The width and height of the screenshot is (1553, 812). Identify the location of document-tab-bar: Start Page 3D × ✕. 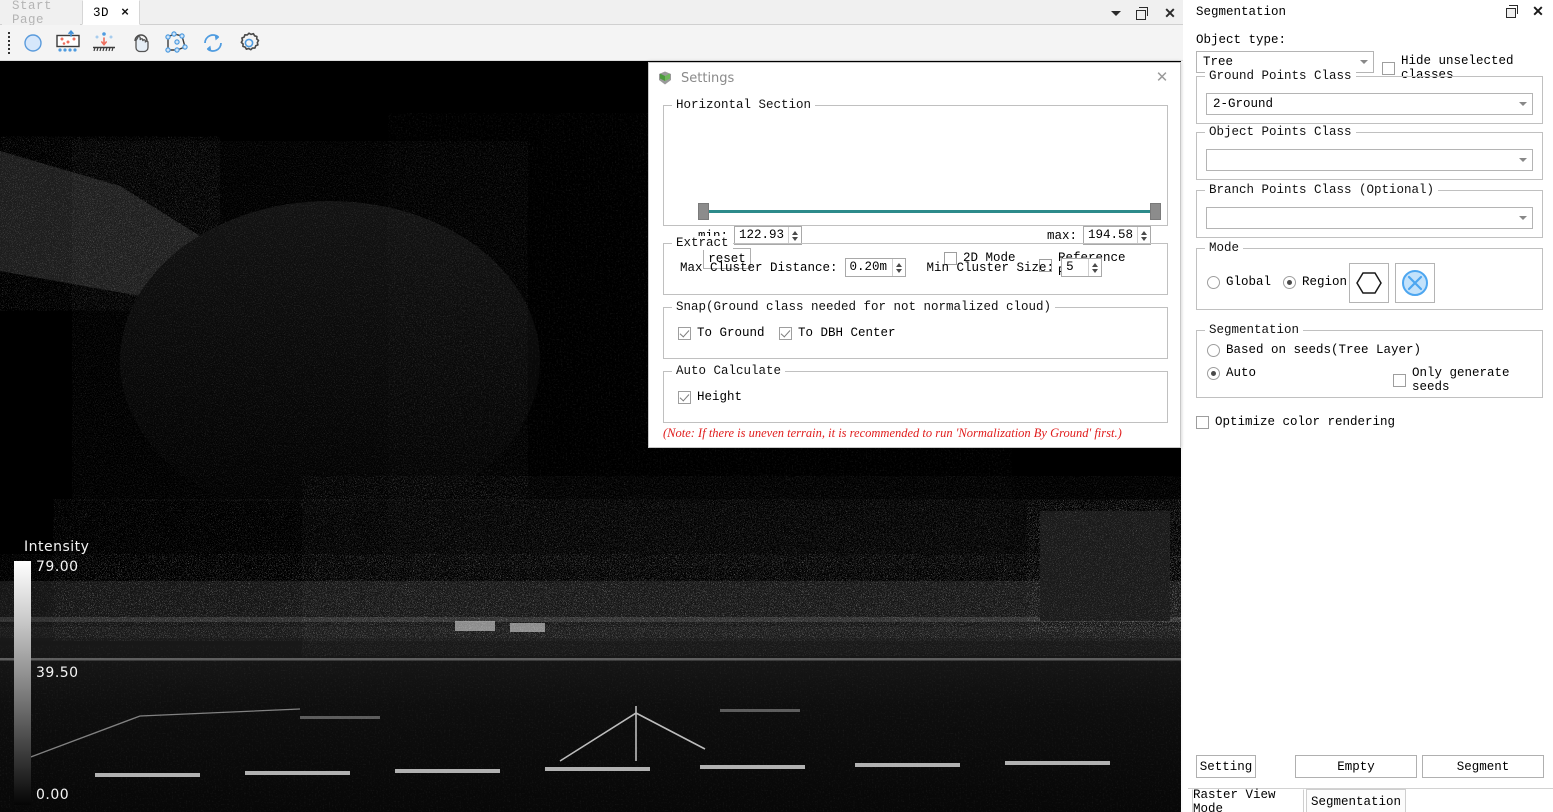
(591, 13).